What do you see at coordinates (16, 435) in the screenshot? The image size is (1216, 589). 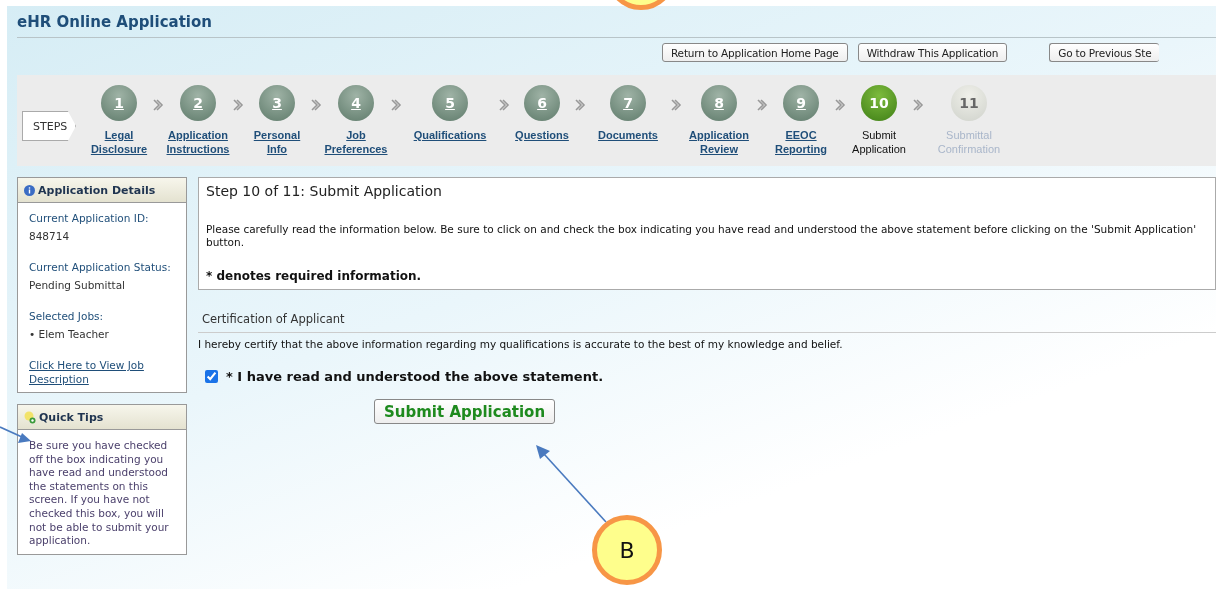 I see `arrow` at bounding box center [16, 435].